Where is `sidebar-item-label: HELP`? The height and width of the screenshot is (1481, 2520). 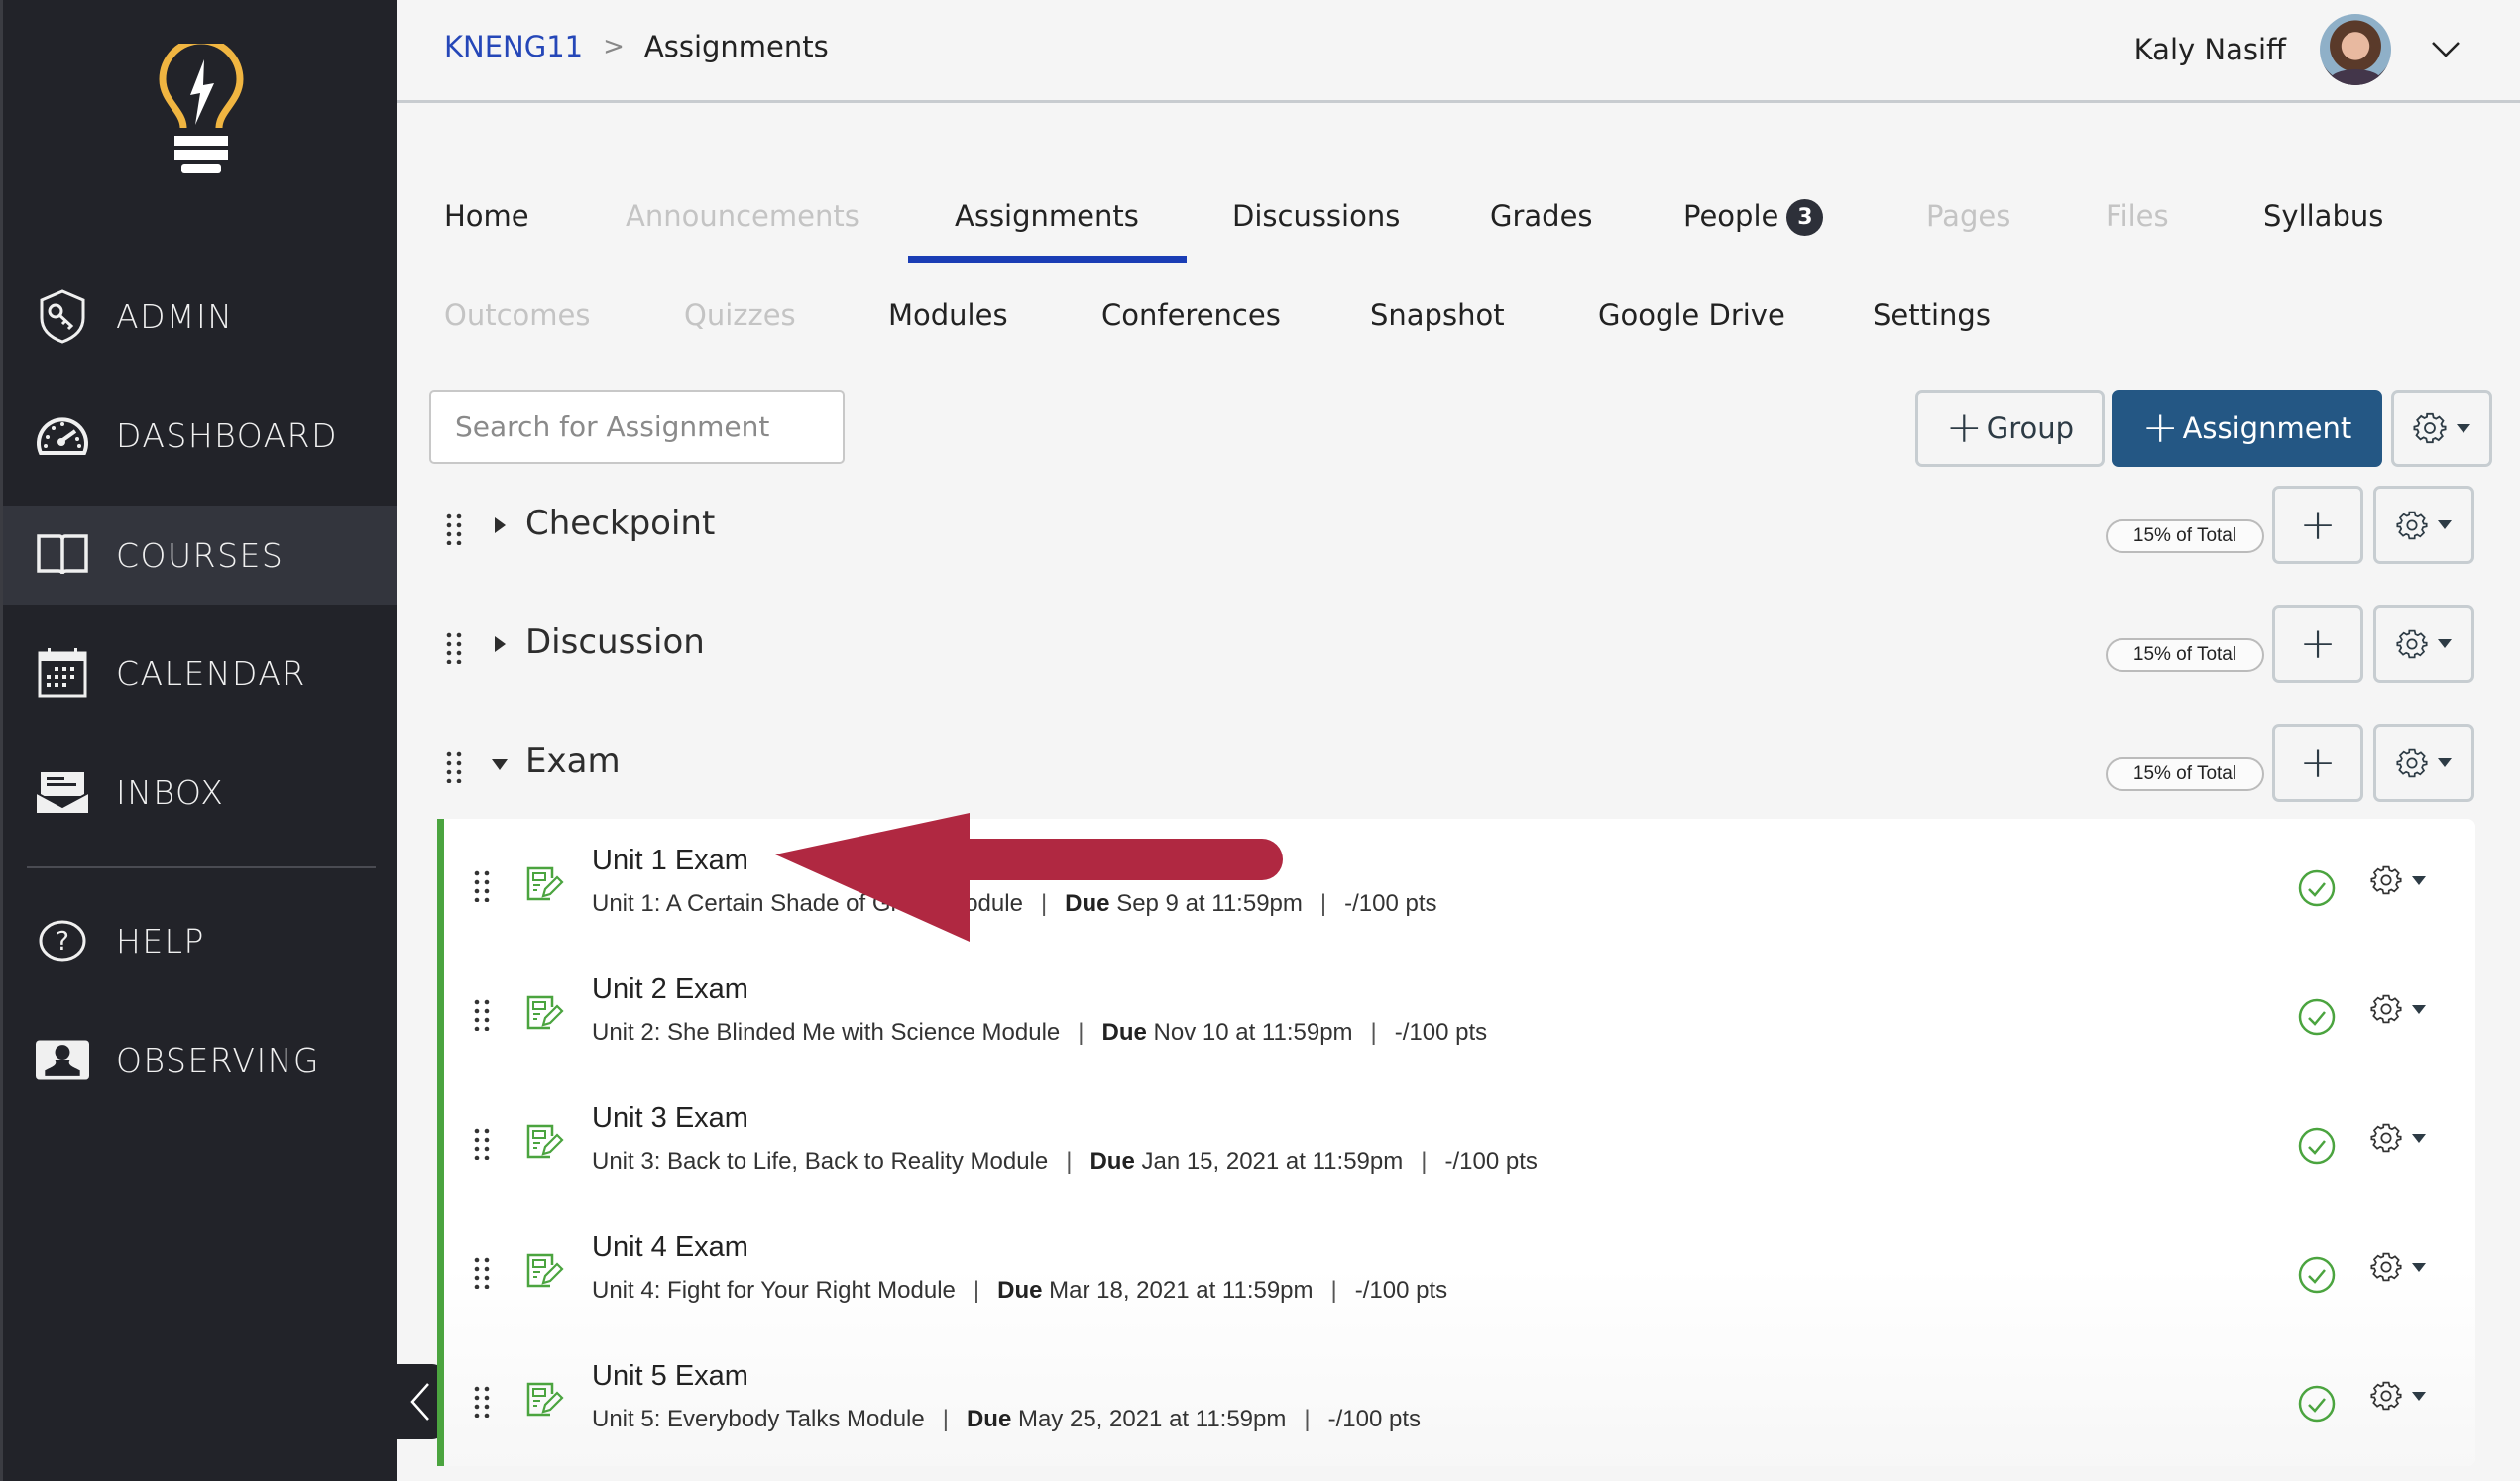
sidebar-item-label: HELP is located at coordinates (160, 941).